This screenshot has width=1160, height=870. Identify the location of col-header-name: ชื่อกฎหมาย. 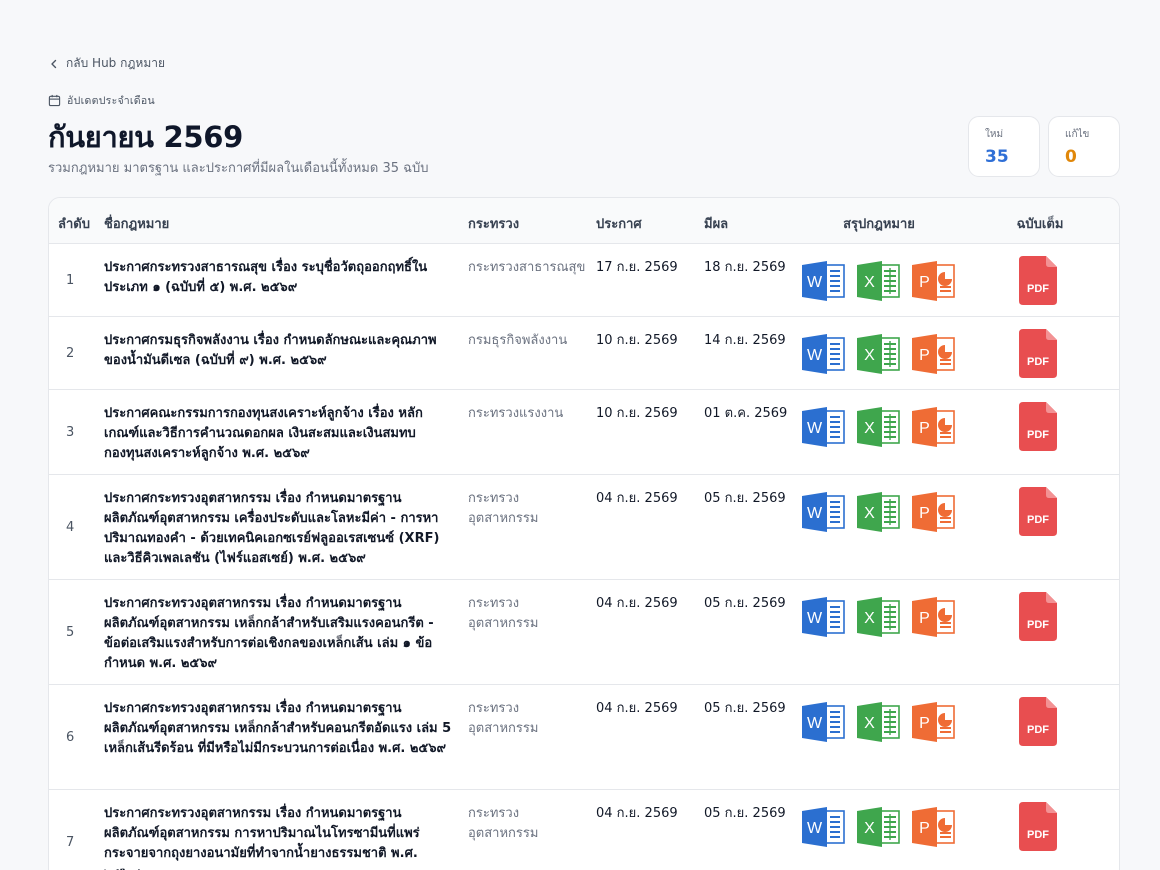
(137, 224).